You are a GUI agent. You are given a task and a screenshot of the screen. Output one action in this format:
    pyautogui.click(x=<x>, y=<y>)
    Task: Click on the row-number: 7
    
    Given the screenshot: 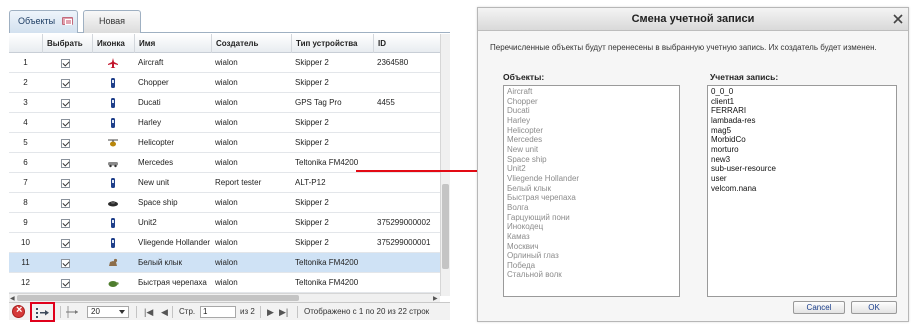 What is the action you would take?
    pyautogui.click(x=25, y=182)
    